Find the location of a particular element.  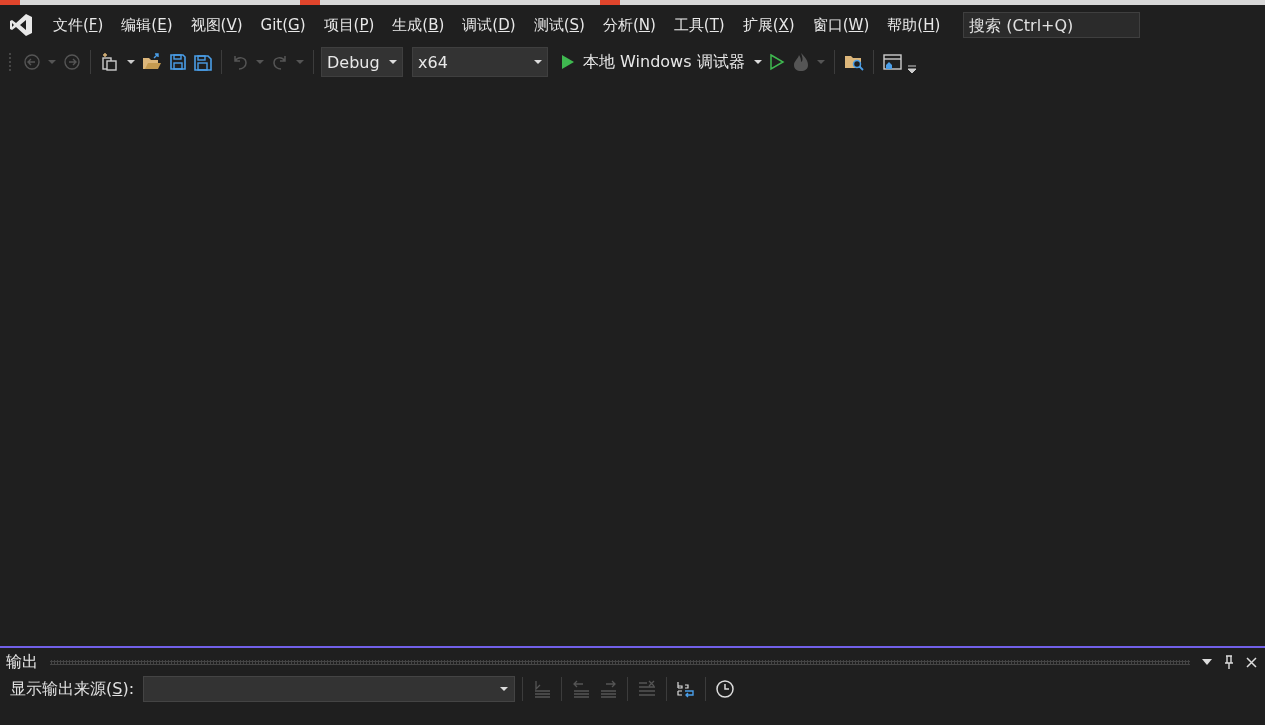

menu-item: 扩展(X) is located at coordinates (768, 25).